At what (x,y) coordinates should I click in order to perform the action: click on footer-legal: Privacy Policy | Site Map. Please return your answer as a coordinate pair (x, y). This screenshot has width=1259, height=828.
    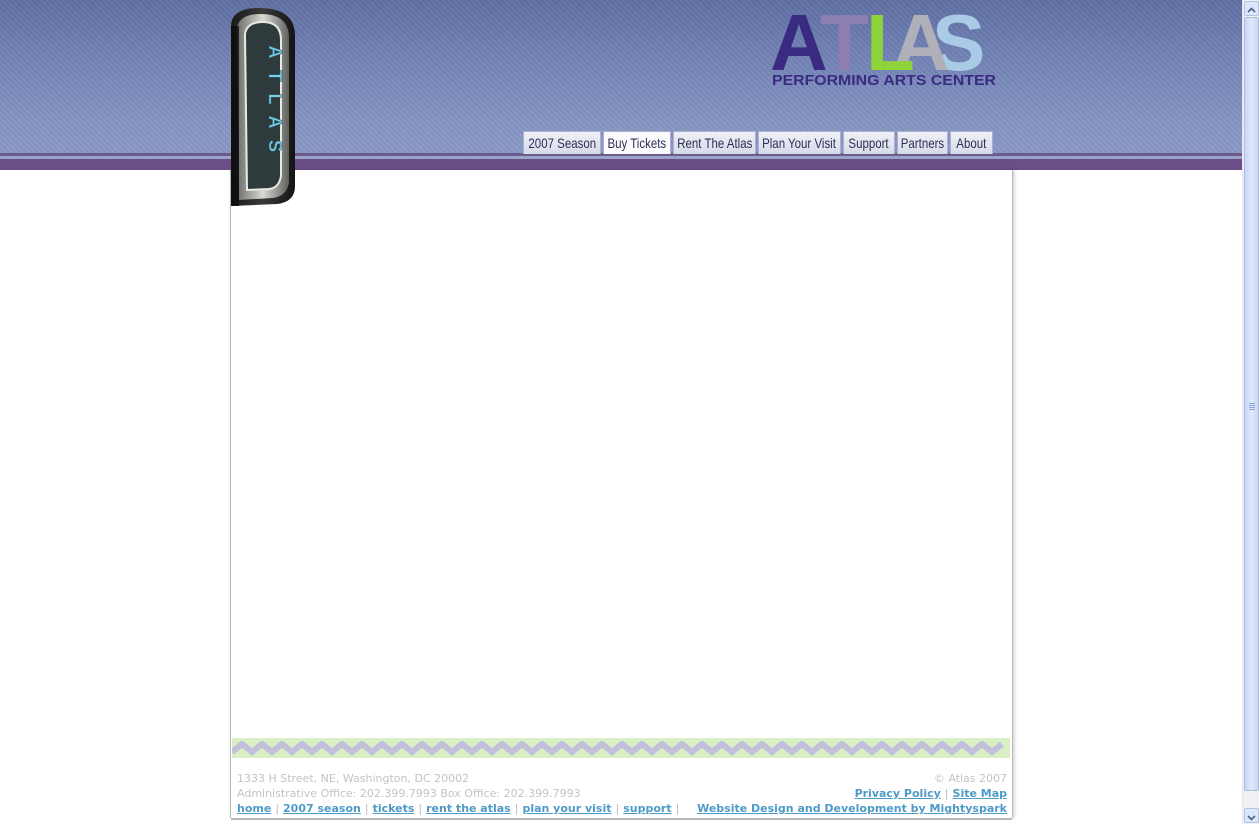
    Looking at the image, I should click on (931, 793).